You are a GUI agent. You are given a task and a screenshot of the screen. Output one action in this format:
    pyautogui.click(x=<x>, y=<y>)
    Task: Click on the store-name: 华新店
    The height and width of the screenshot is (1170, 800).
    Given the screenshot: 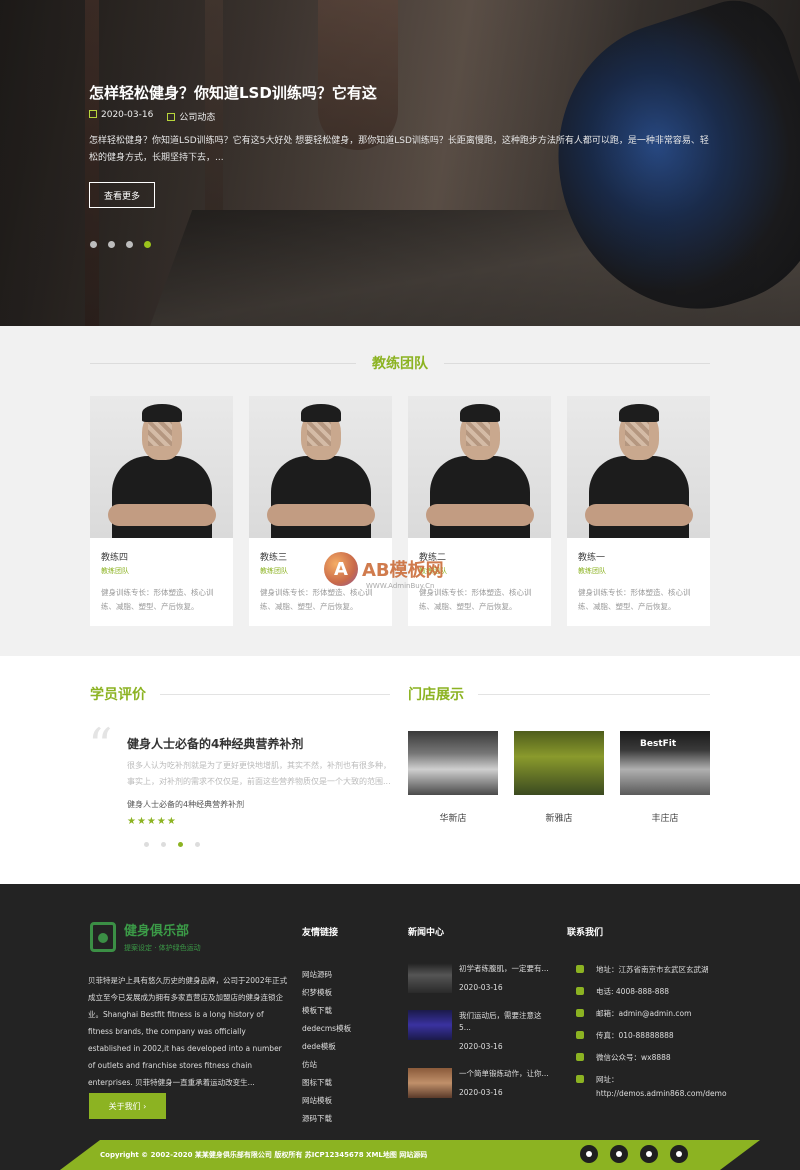 What is the action you would take?
    pyautogui.click(x=453, y=817)
    